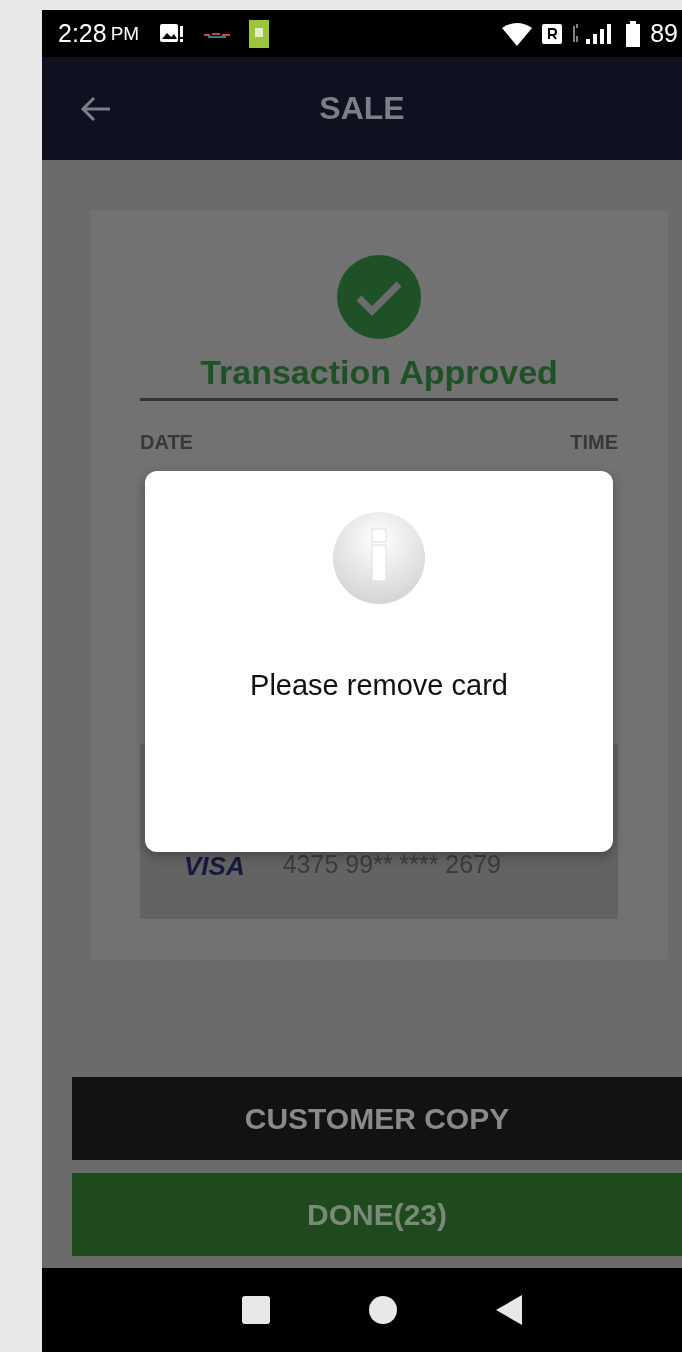 This screenshot has width=682, height=1352. Describe the element at coordinates (379, 558) in the screenshot. I see `info-icon` at that location.